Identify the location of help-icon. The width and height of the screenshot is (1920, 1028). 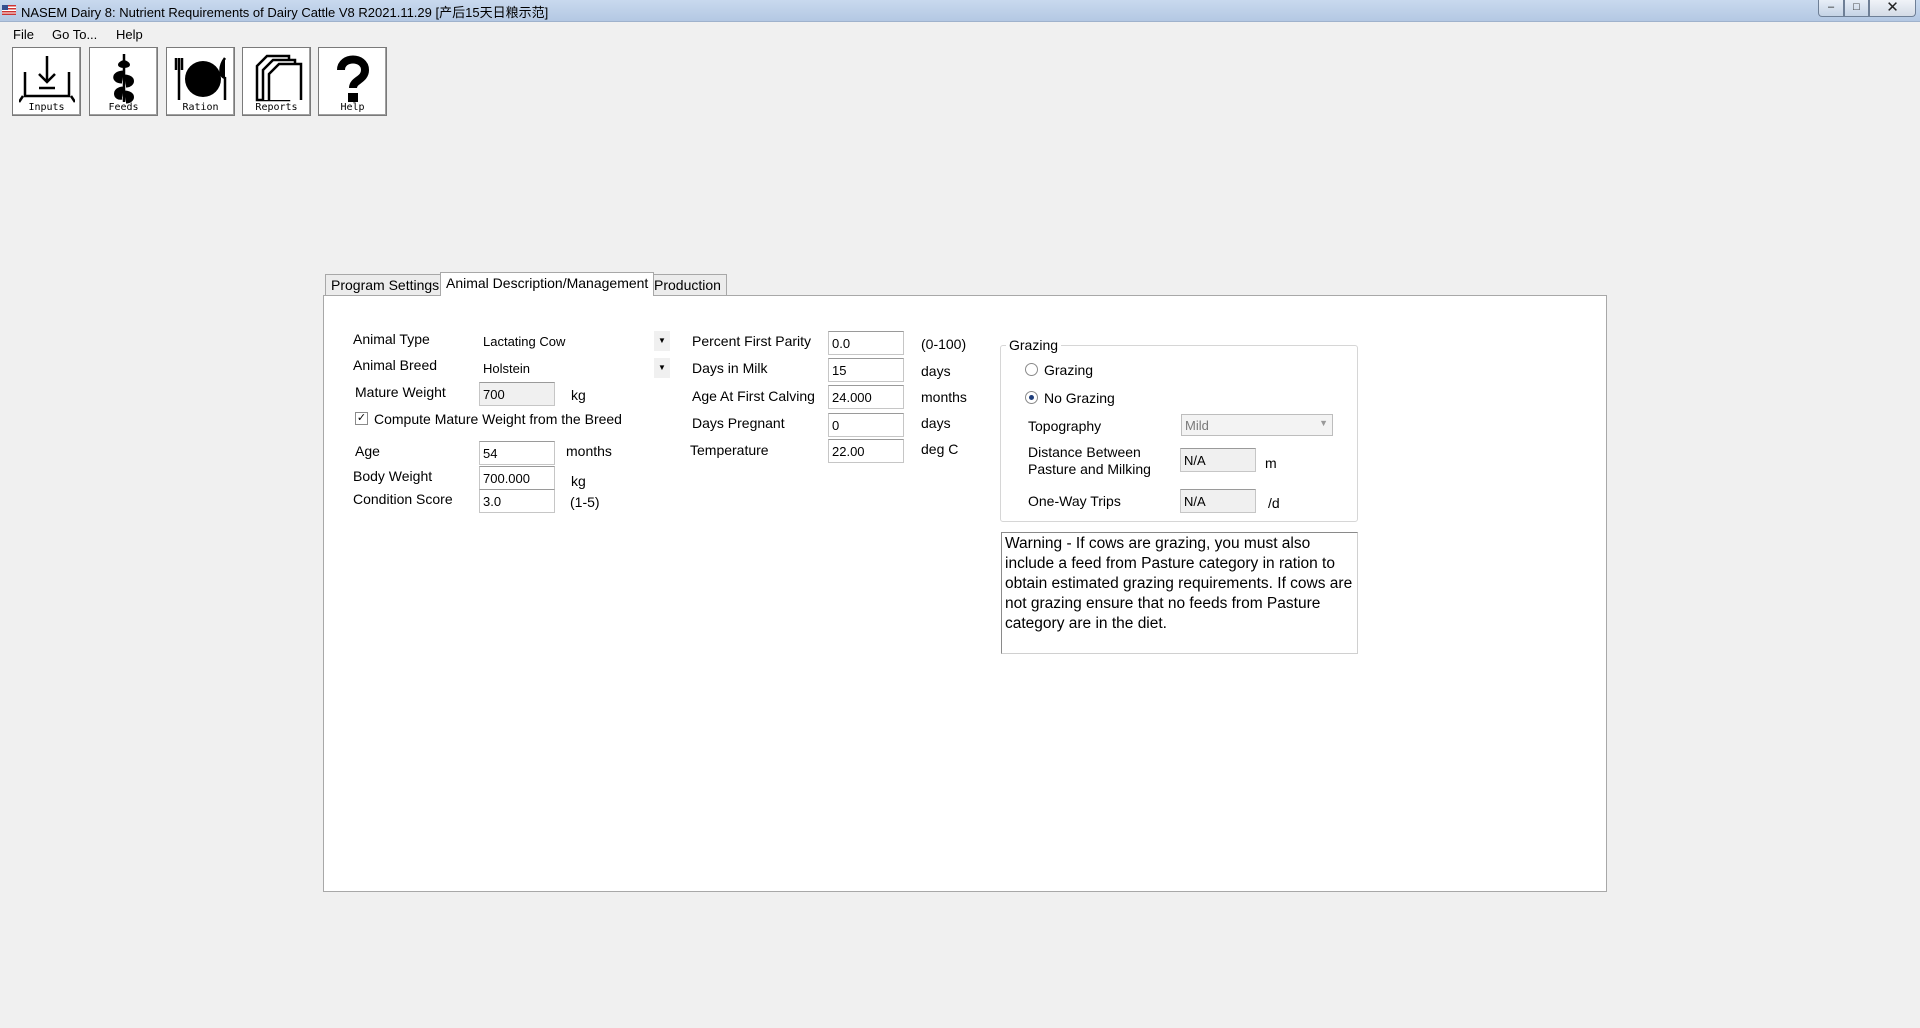
(353, 78).